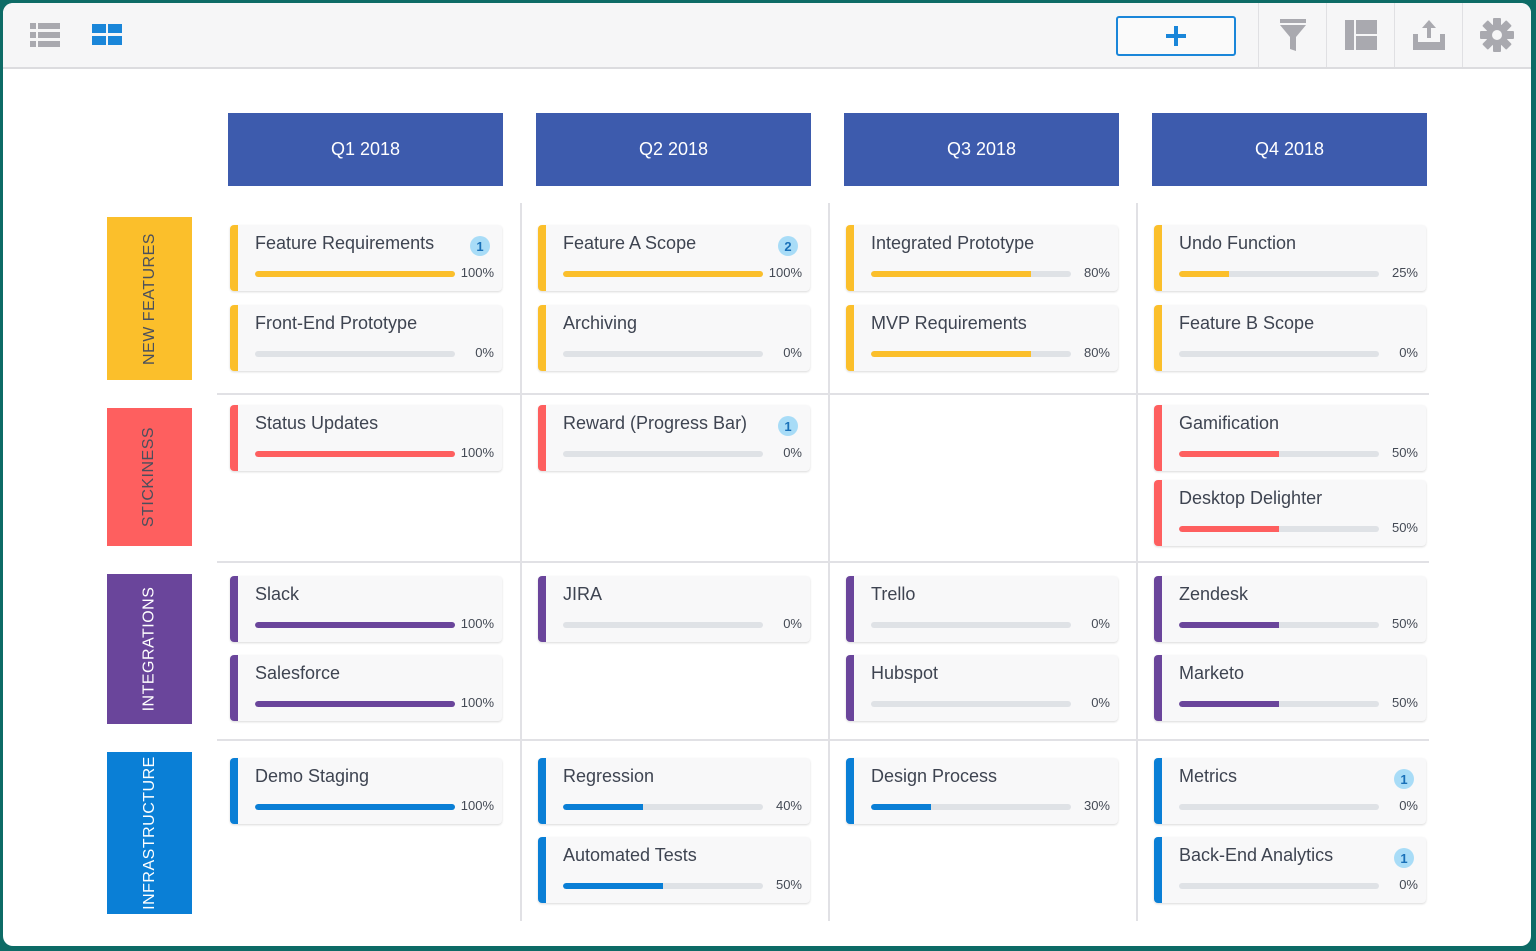  I want to click on card-title: Front-End Prototype, so click(336, 323).